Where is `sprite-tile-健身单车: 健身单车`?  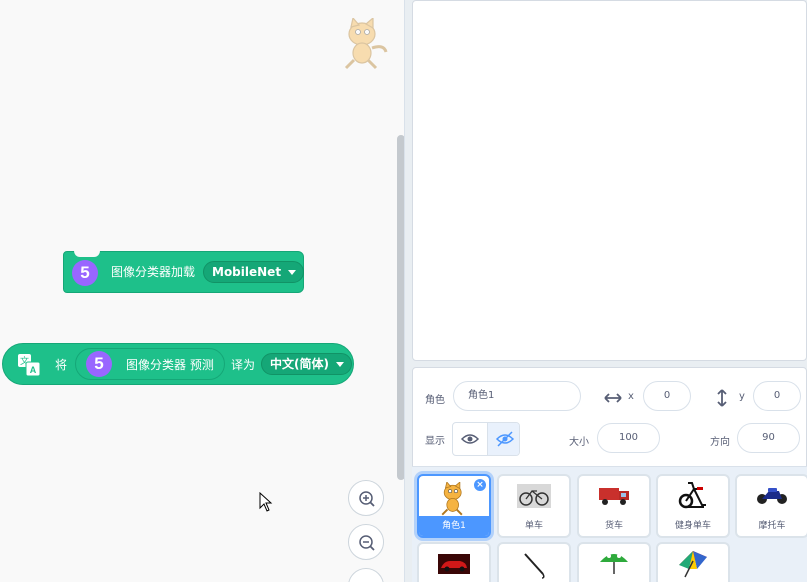 sprite-tile-健身单车: 健身单车 is located at coordinates (693, 506).